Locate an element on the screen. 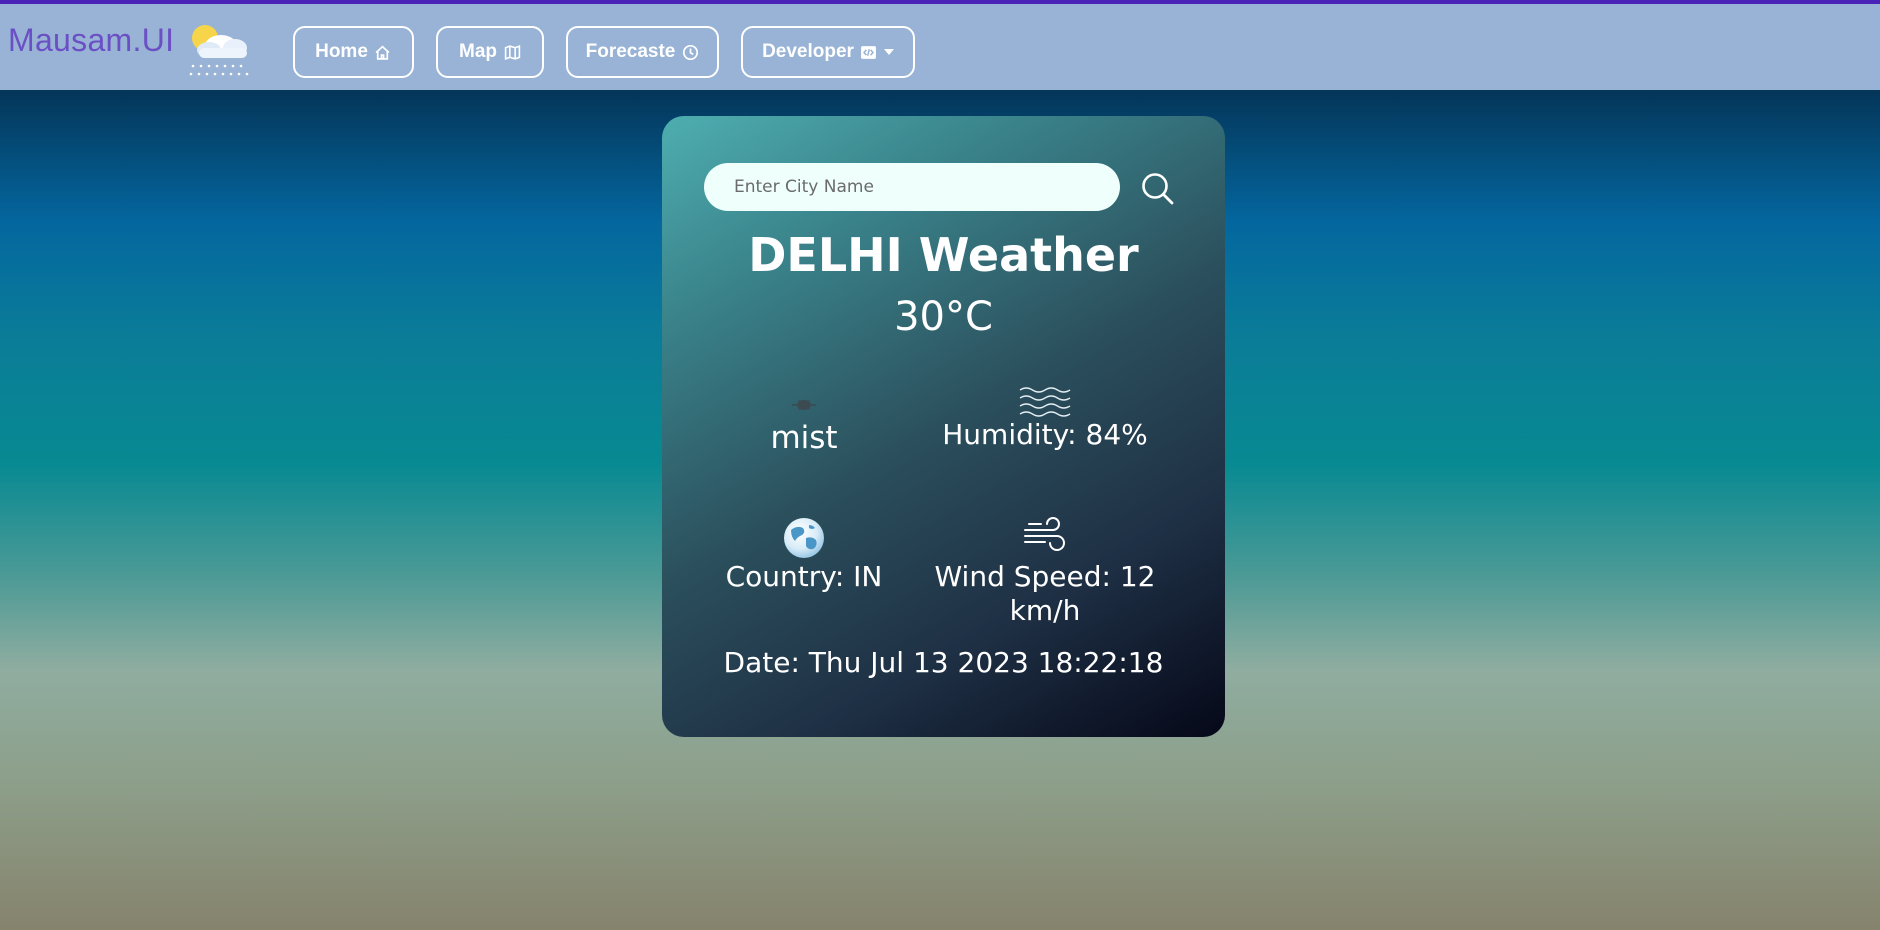 This screenshot has height=930, width=1880. nav-home-label: Home is located at coordinates (341, 51).